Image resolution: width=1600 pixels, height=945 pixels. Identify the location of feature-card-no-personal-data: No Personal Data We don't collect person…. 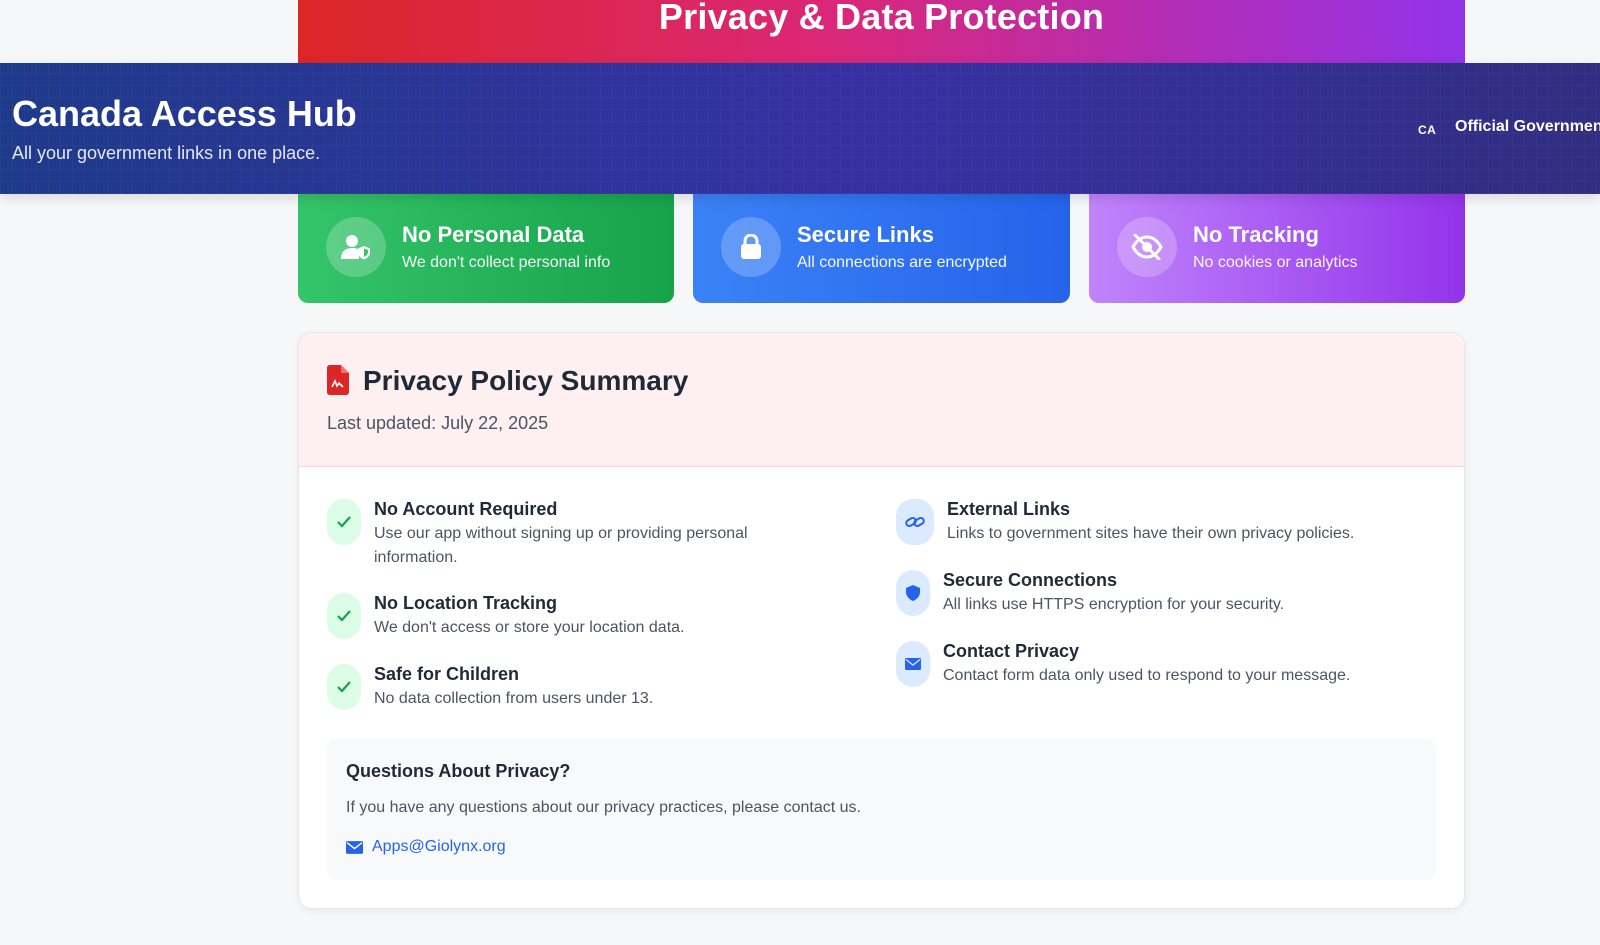
(486, 246).